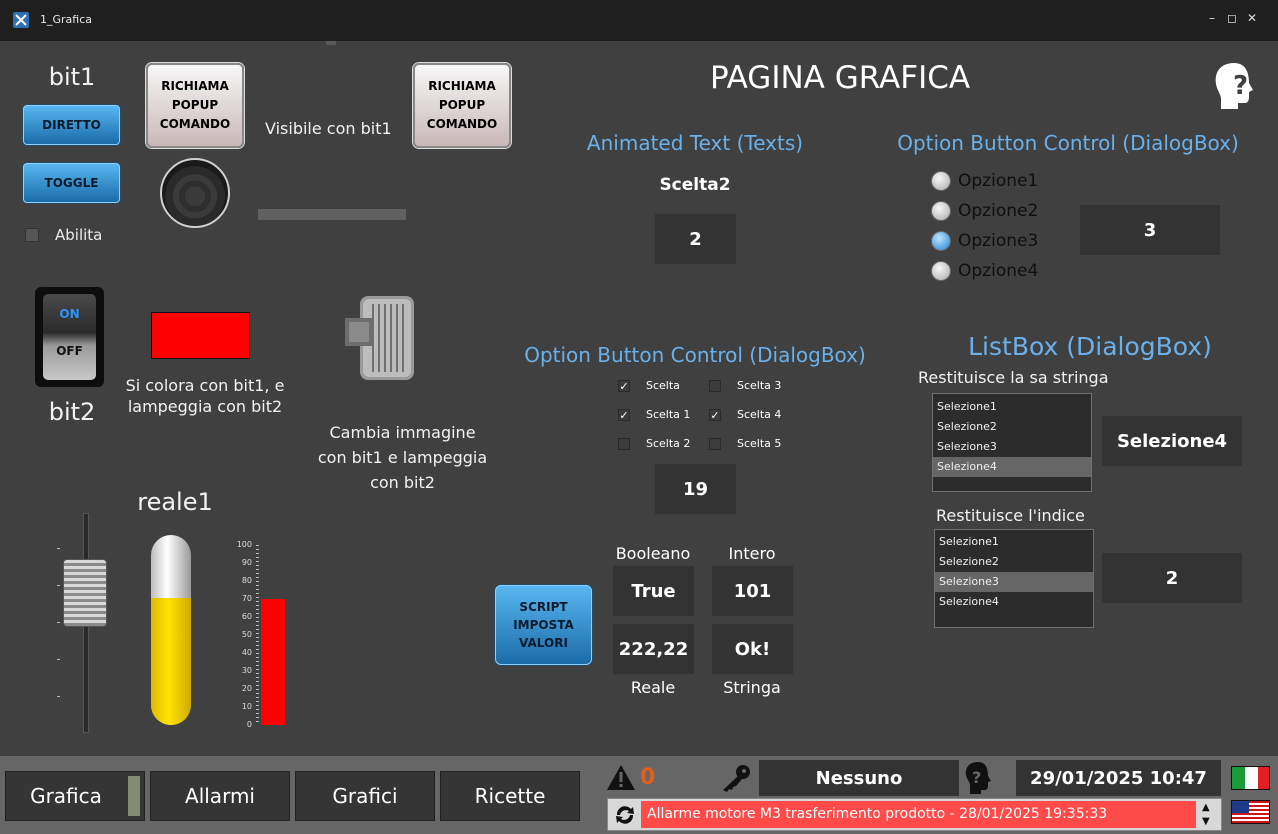 This screenshot has width=1278, height=834. I want to click on checkbox-option-4: ✓, so click(715, 415).